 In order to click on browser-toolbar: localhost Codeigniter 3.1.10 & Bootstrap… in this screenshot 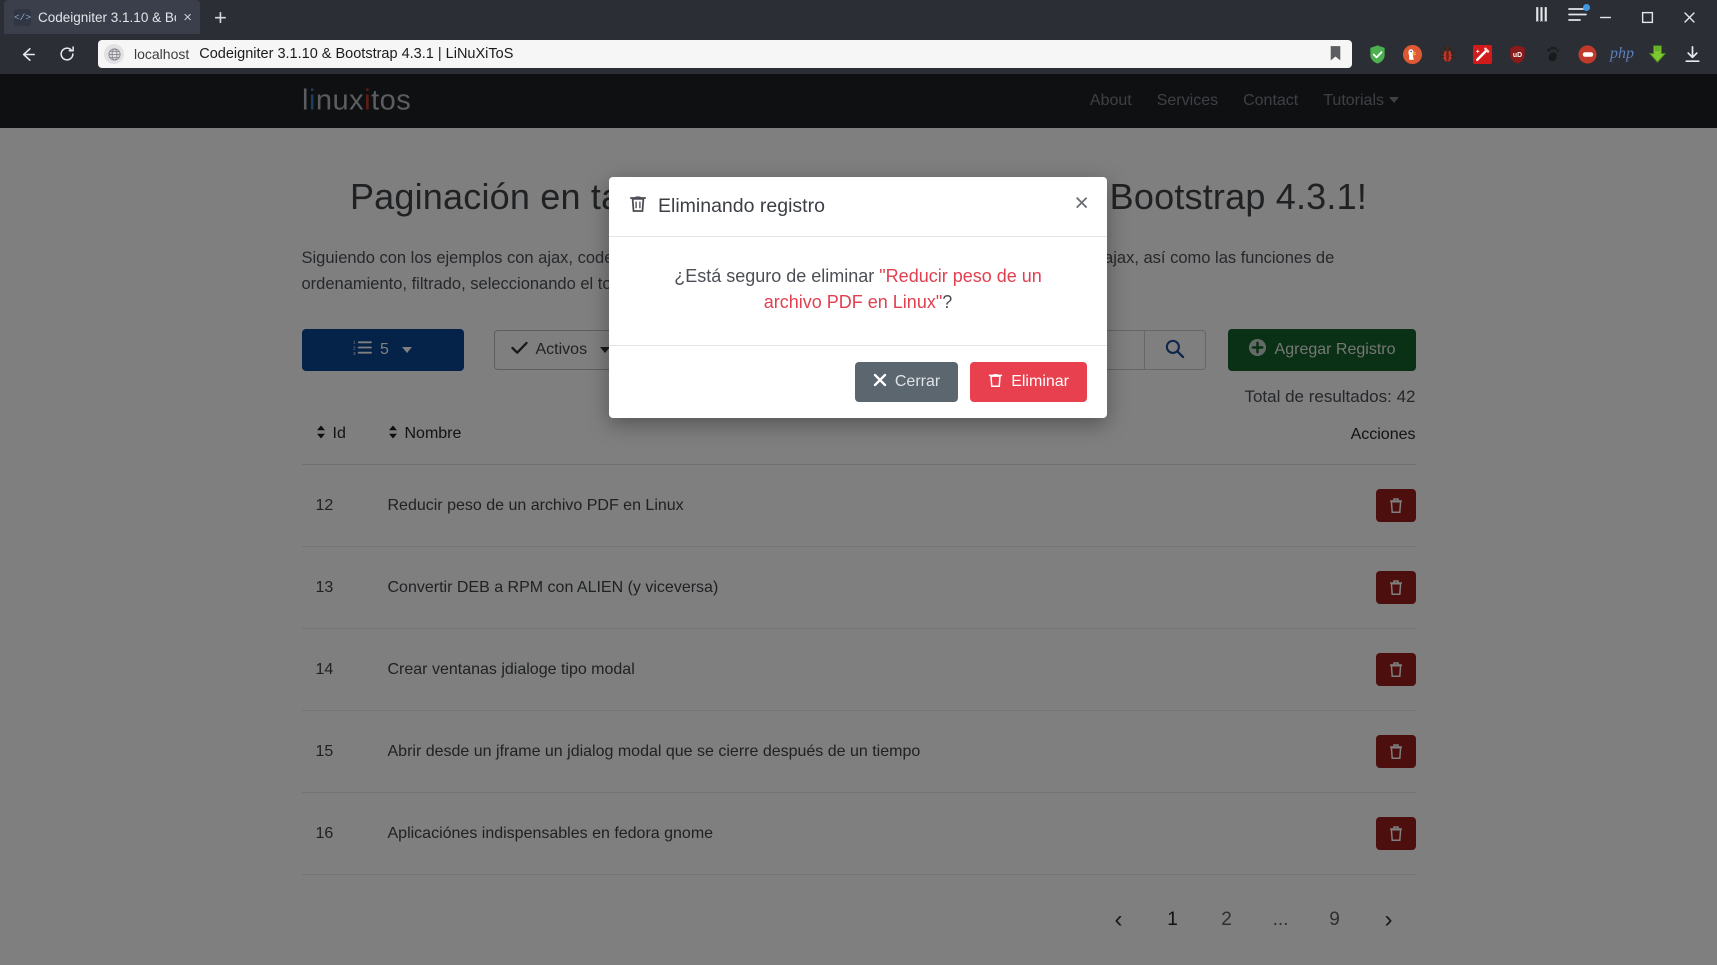, I will do `click(858, 54)`.